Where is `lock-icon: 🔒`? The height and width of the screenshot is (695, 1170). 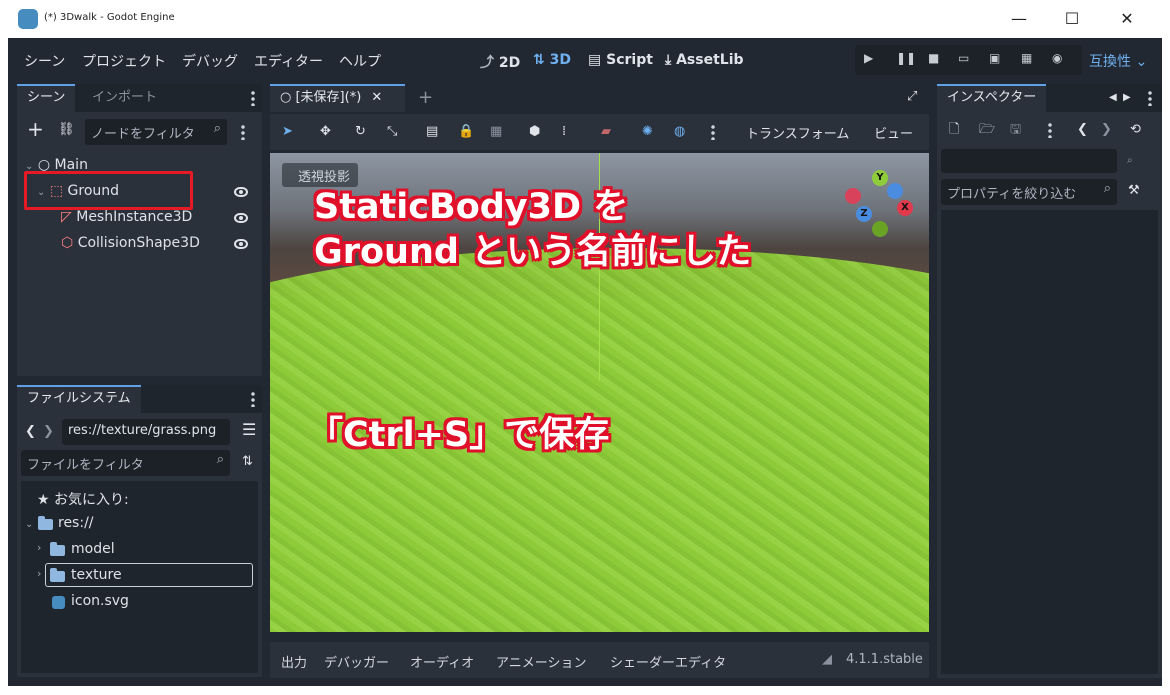 lock-icon: 🔒 is located at coordinates (466, 132).